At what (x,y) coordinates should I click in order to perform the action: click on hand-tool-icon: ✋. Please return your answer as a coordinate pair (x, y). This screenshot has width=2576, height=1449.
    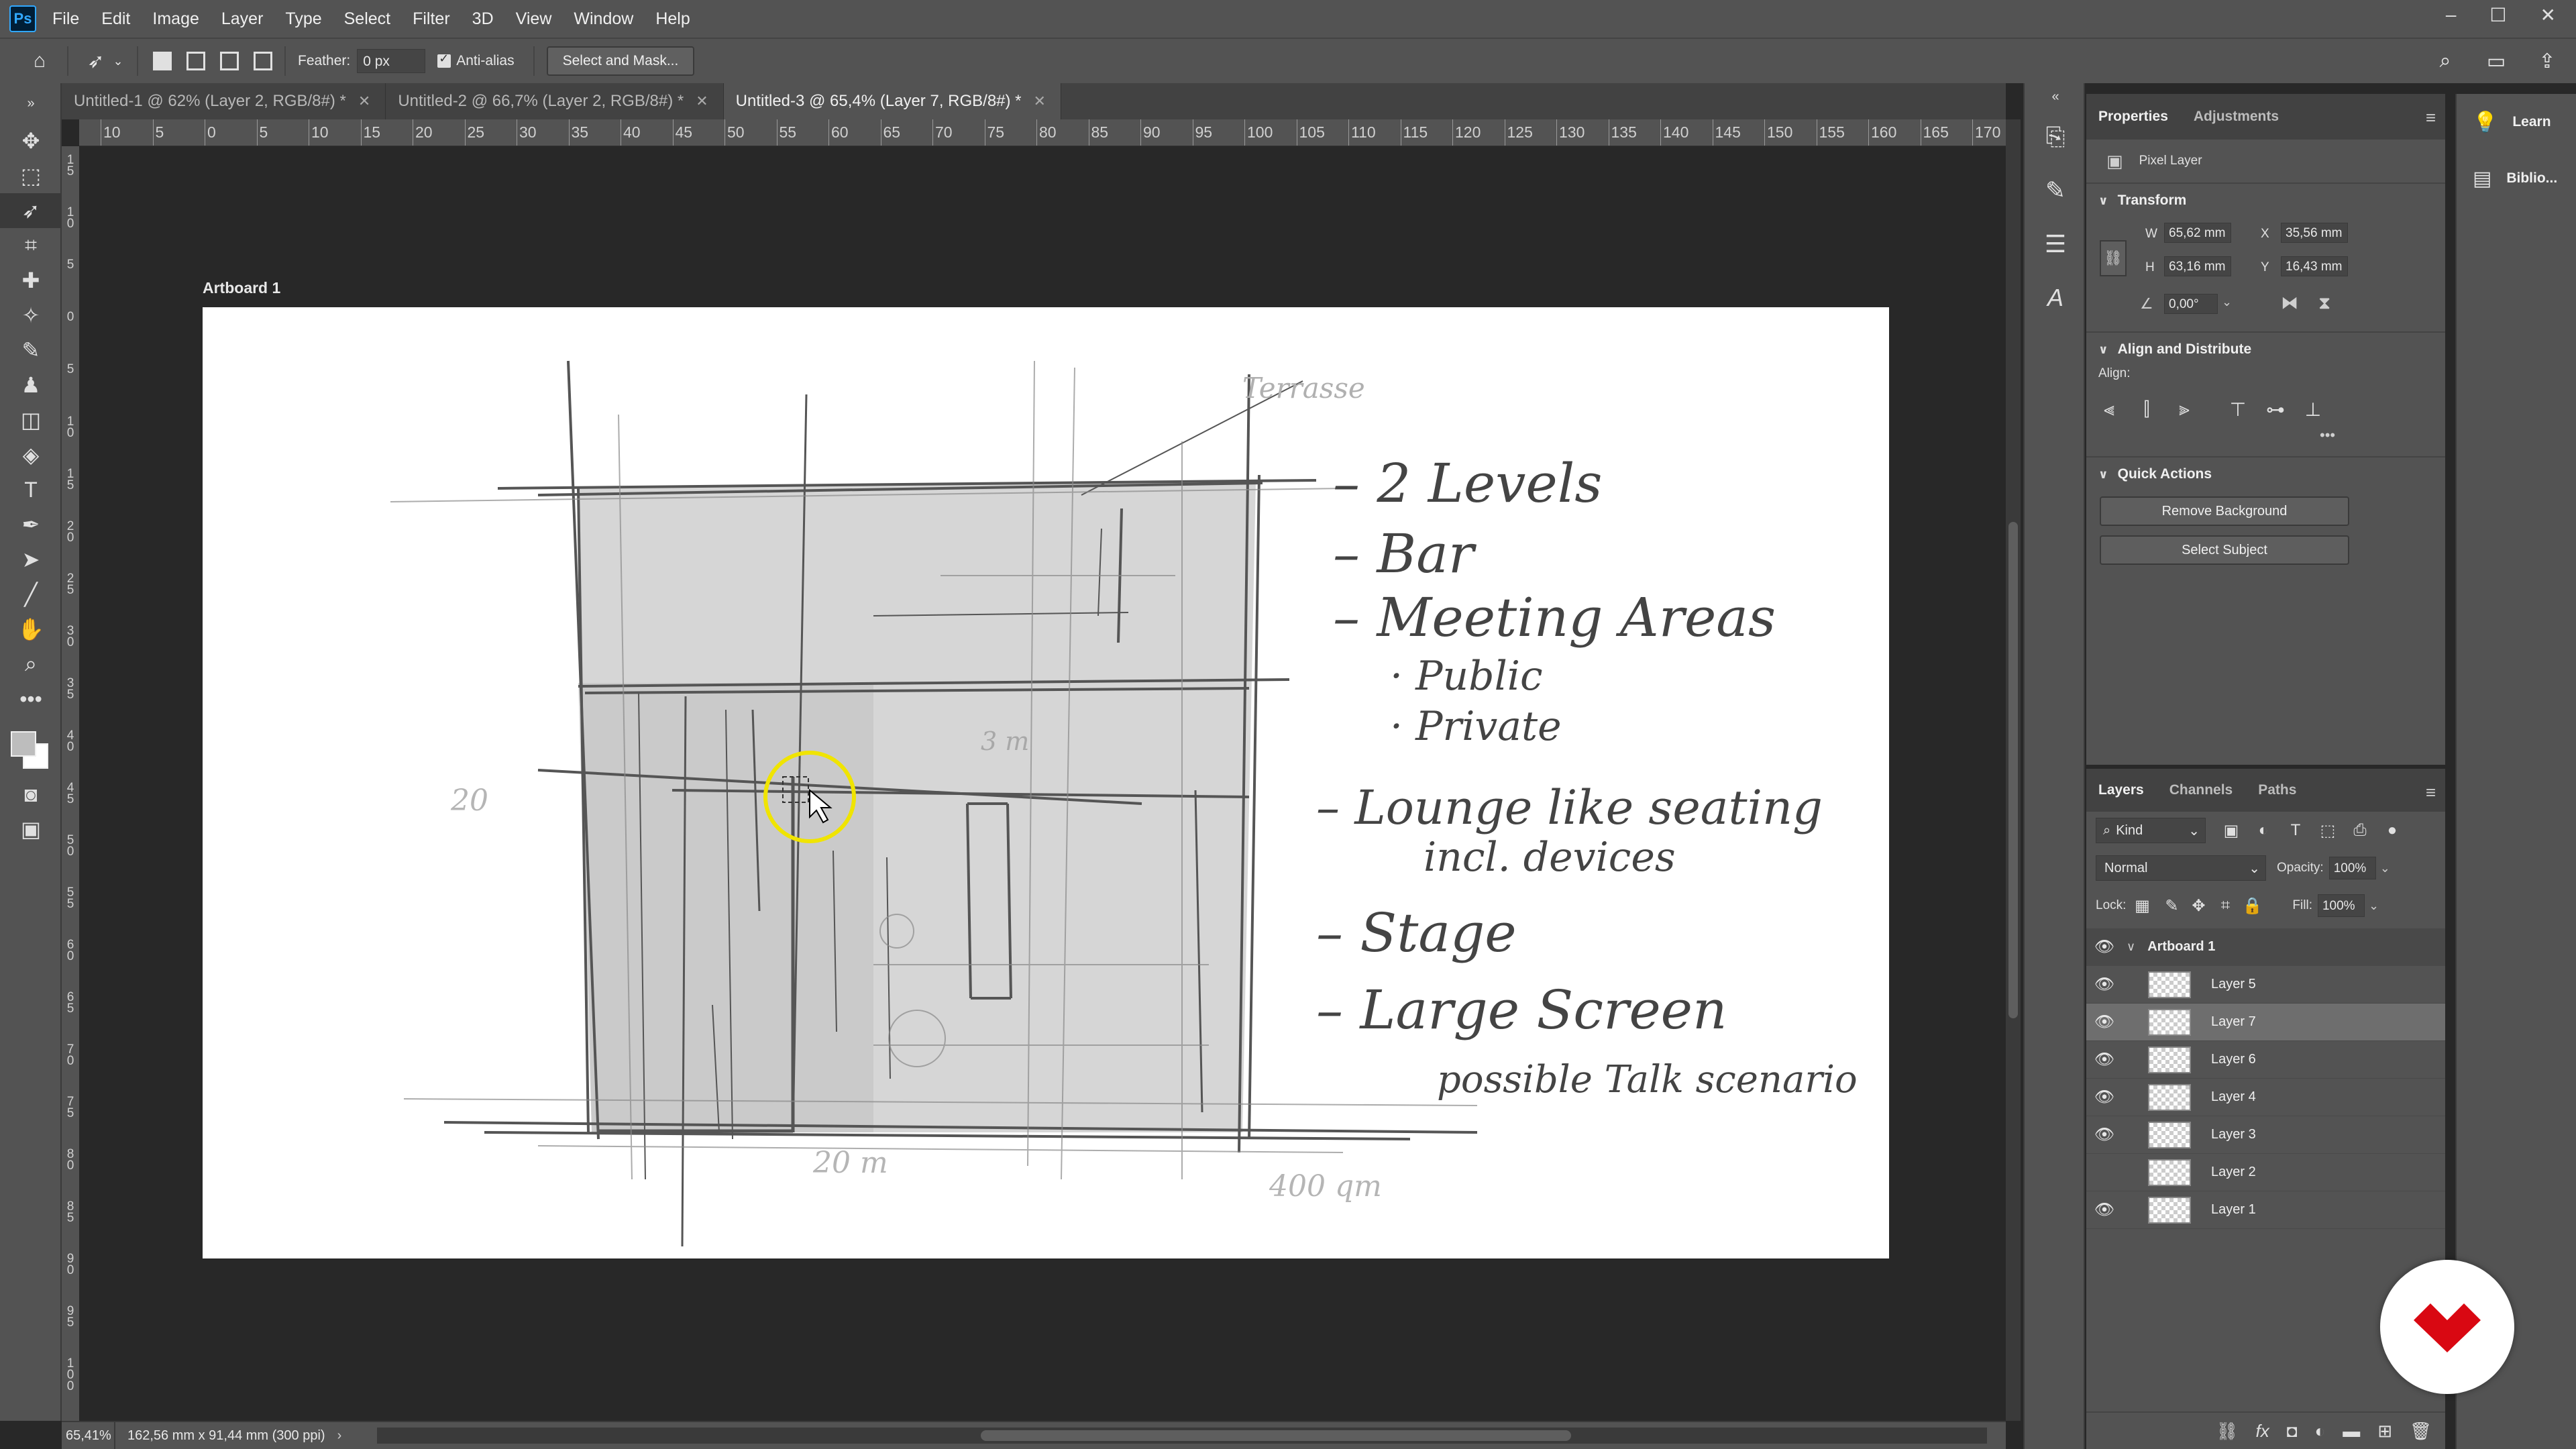
    Looking at the image, I should click on (31, 629).